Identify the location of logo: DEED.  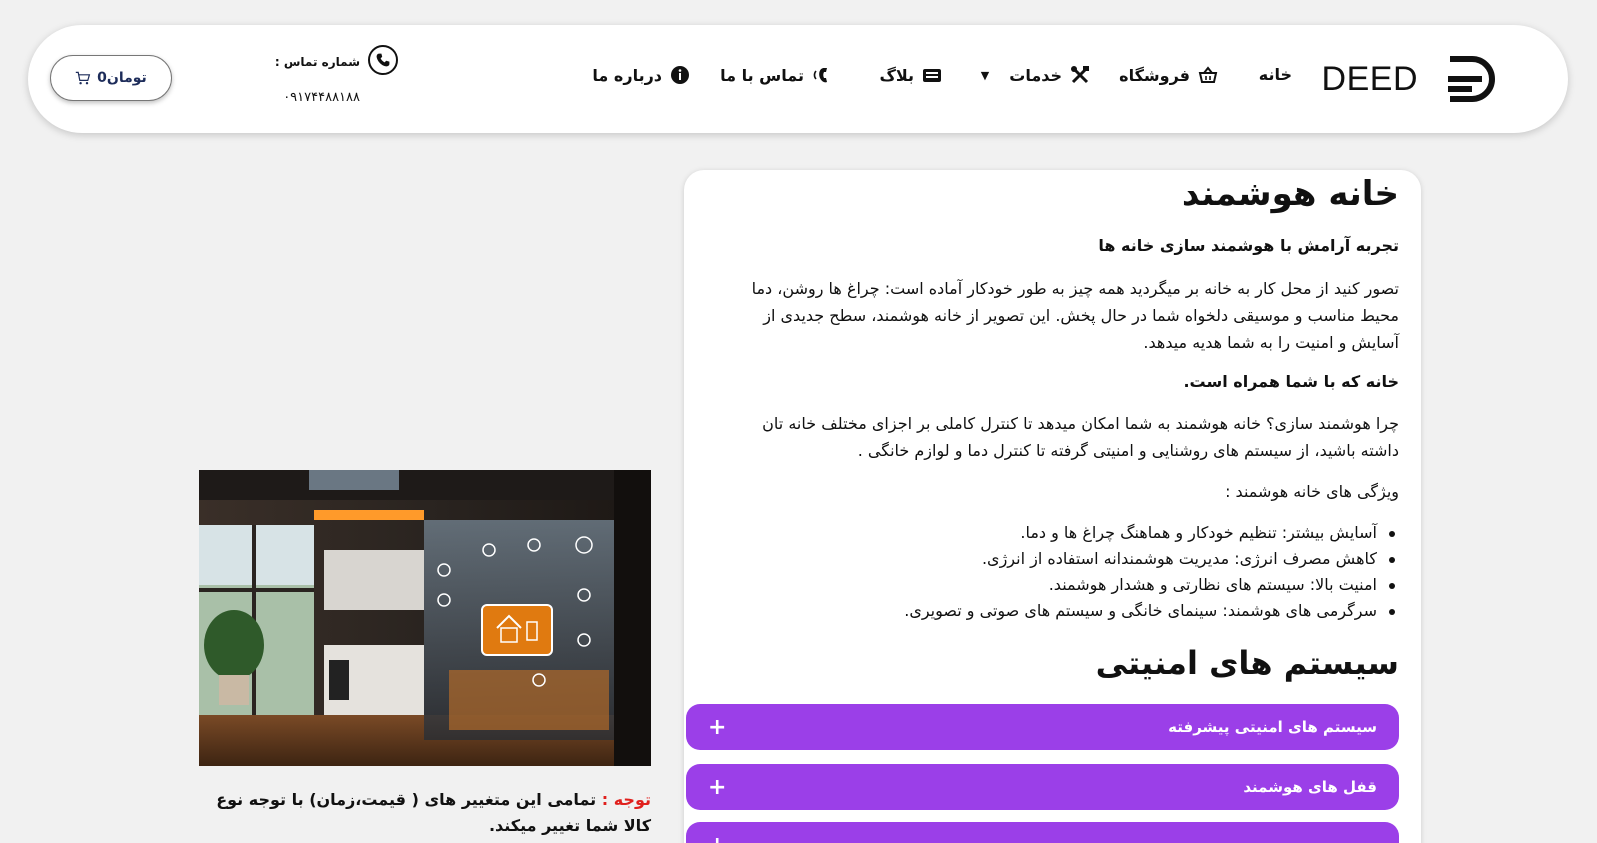
(1409, 79).